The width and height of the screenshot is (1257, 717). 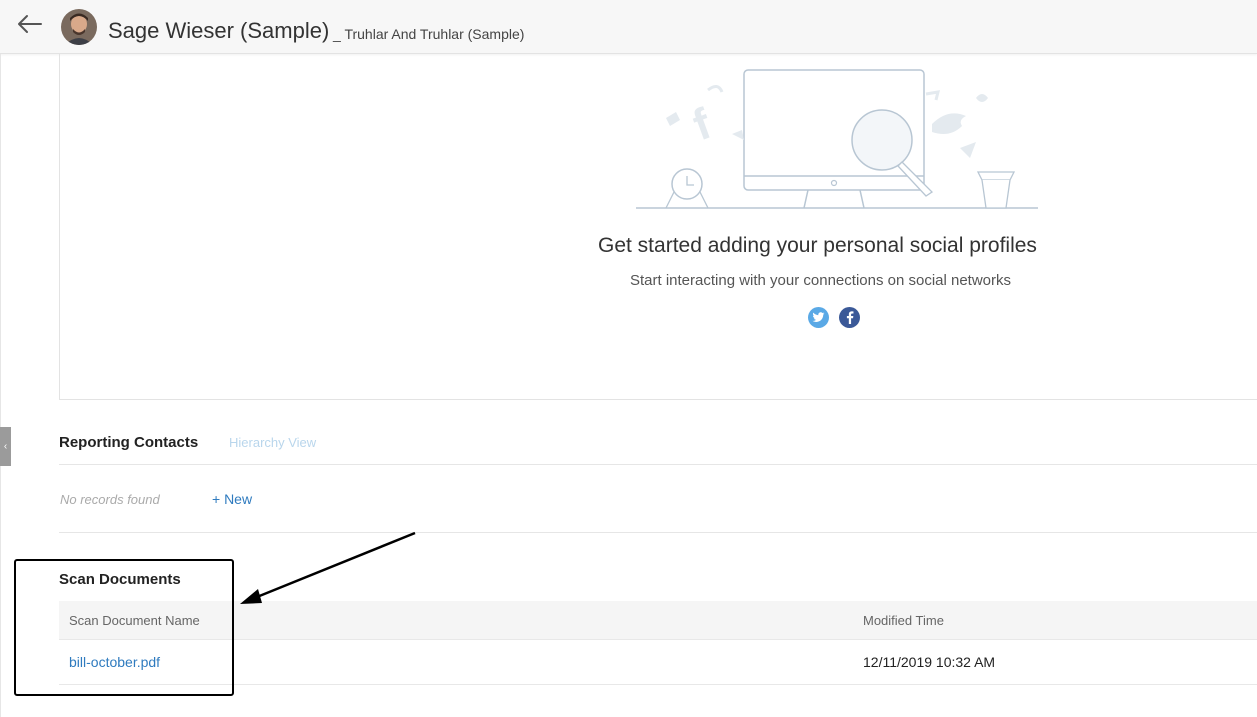 I want to click on account-name-link: Truhlar And Truhlar (Sample), so click(x=434, y=34).